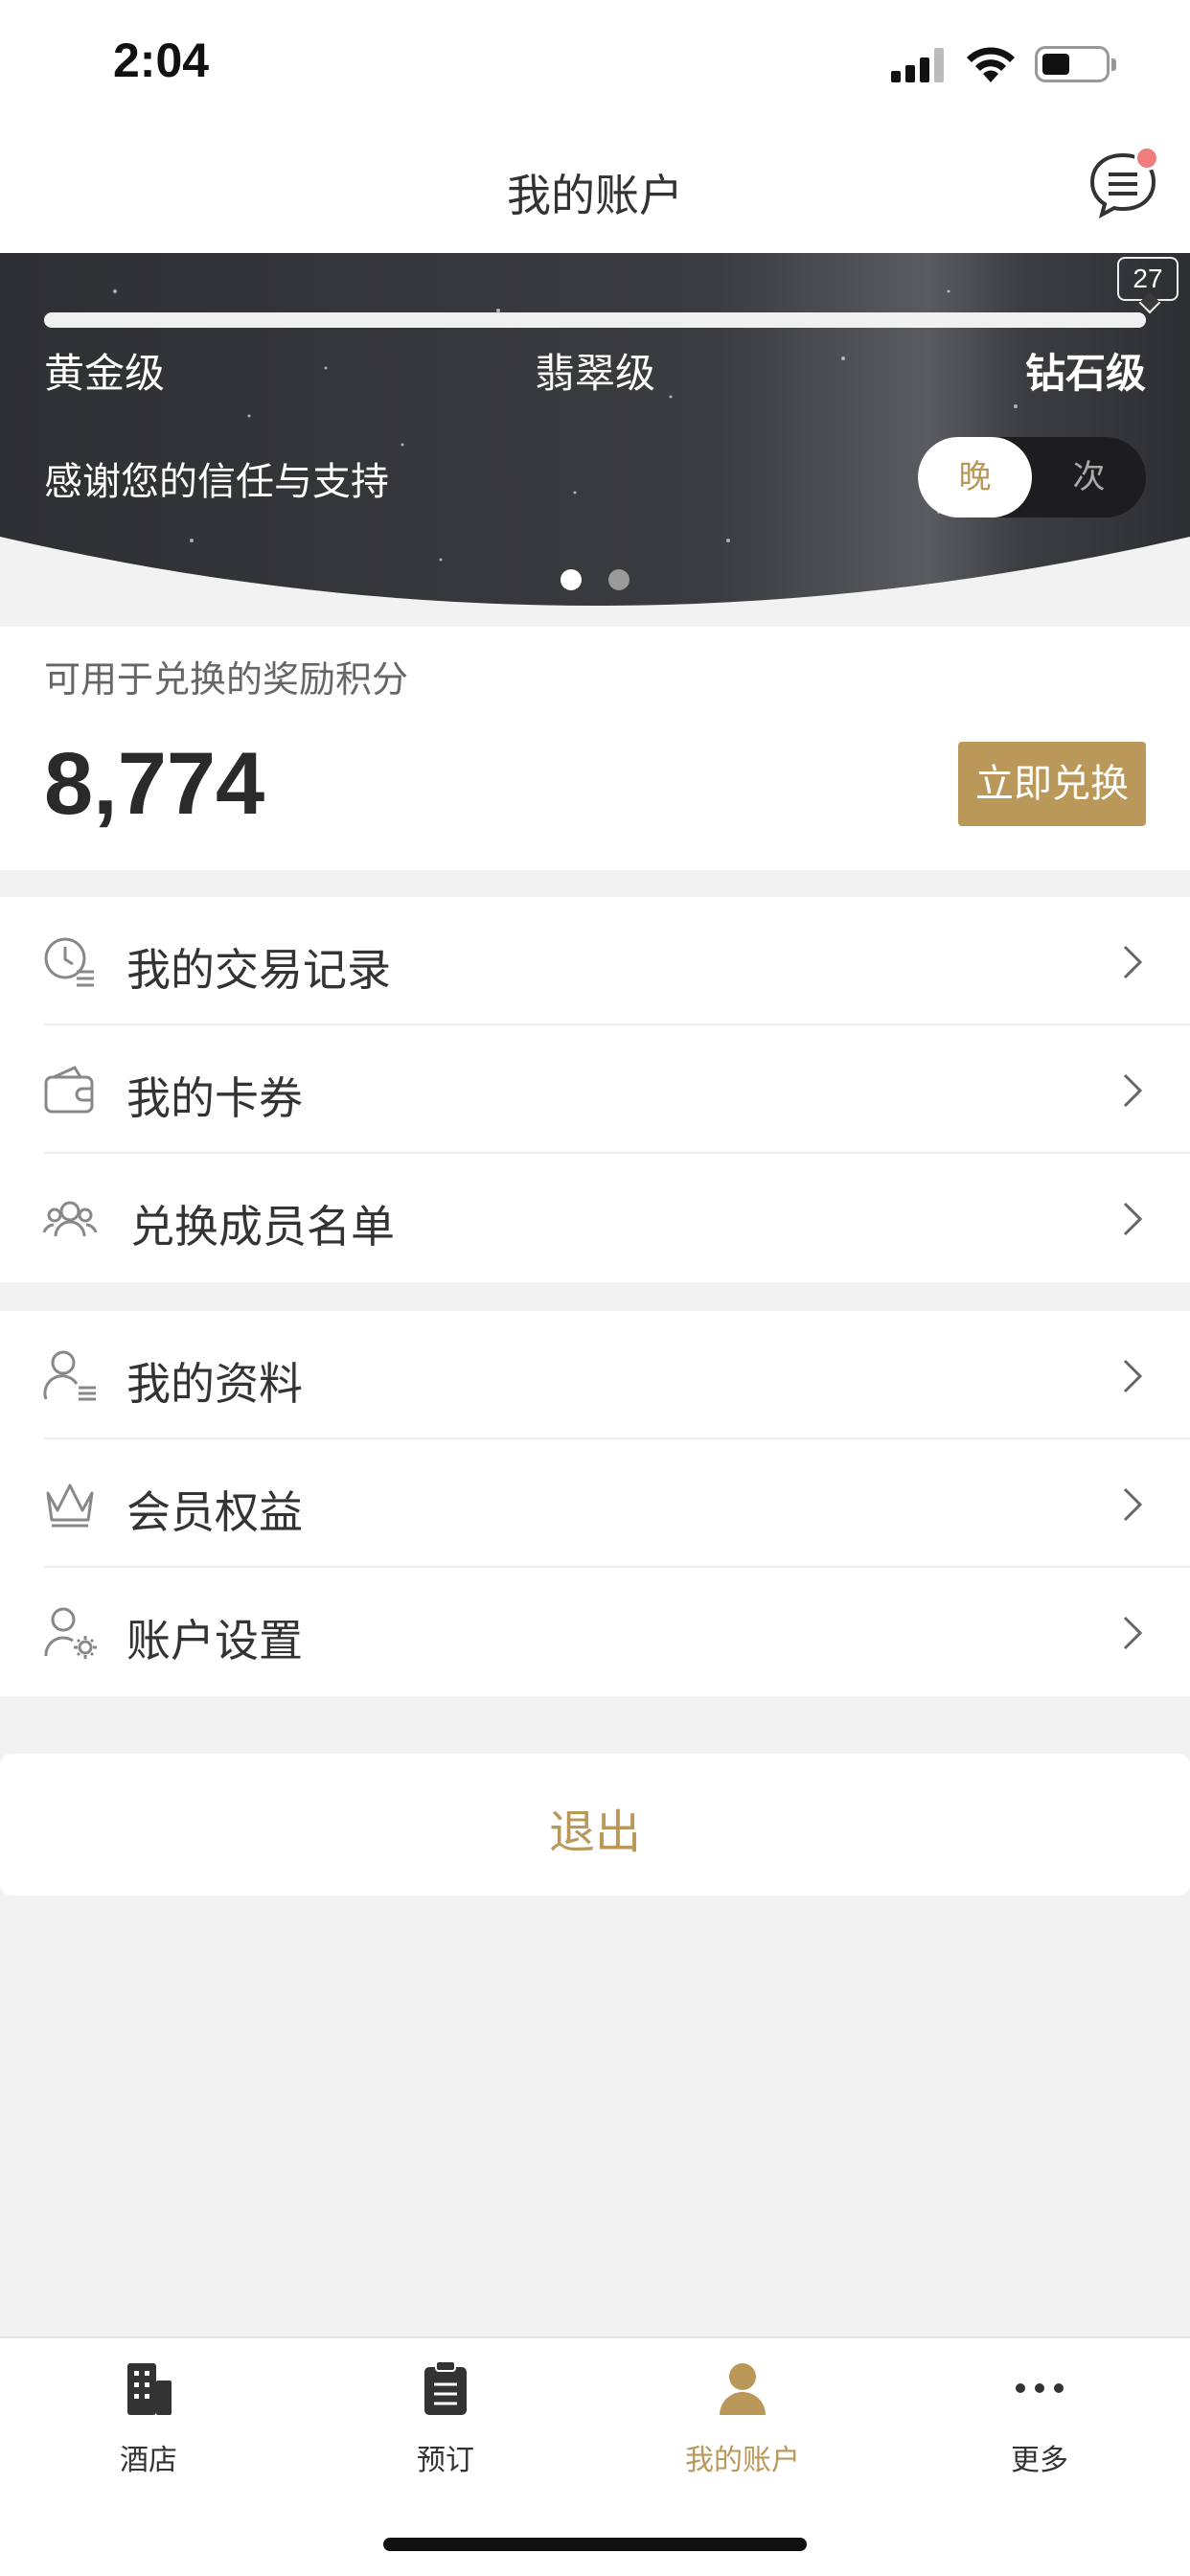 This screenshot has height=2576, width=1190. I want to click on menu-label: 我的卡券, so click(214, 1098).